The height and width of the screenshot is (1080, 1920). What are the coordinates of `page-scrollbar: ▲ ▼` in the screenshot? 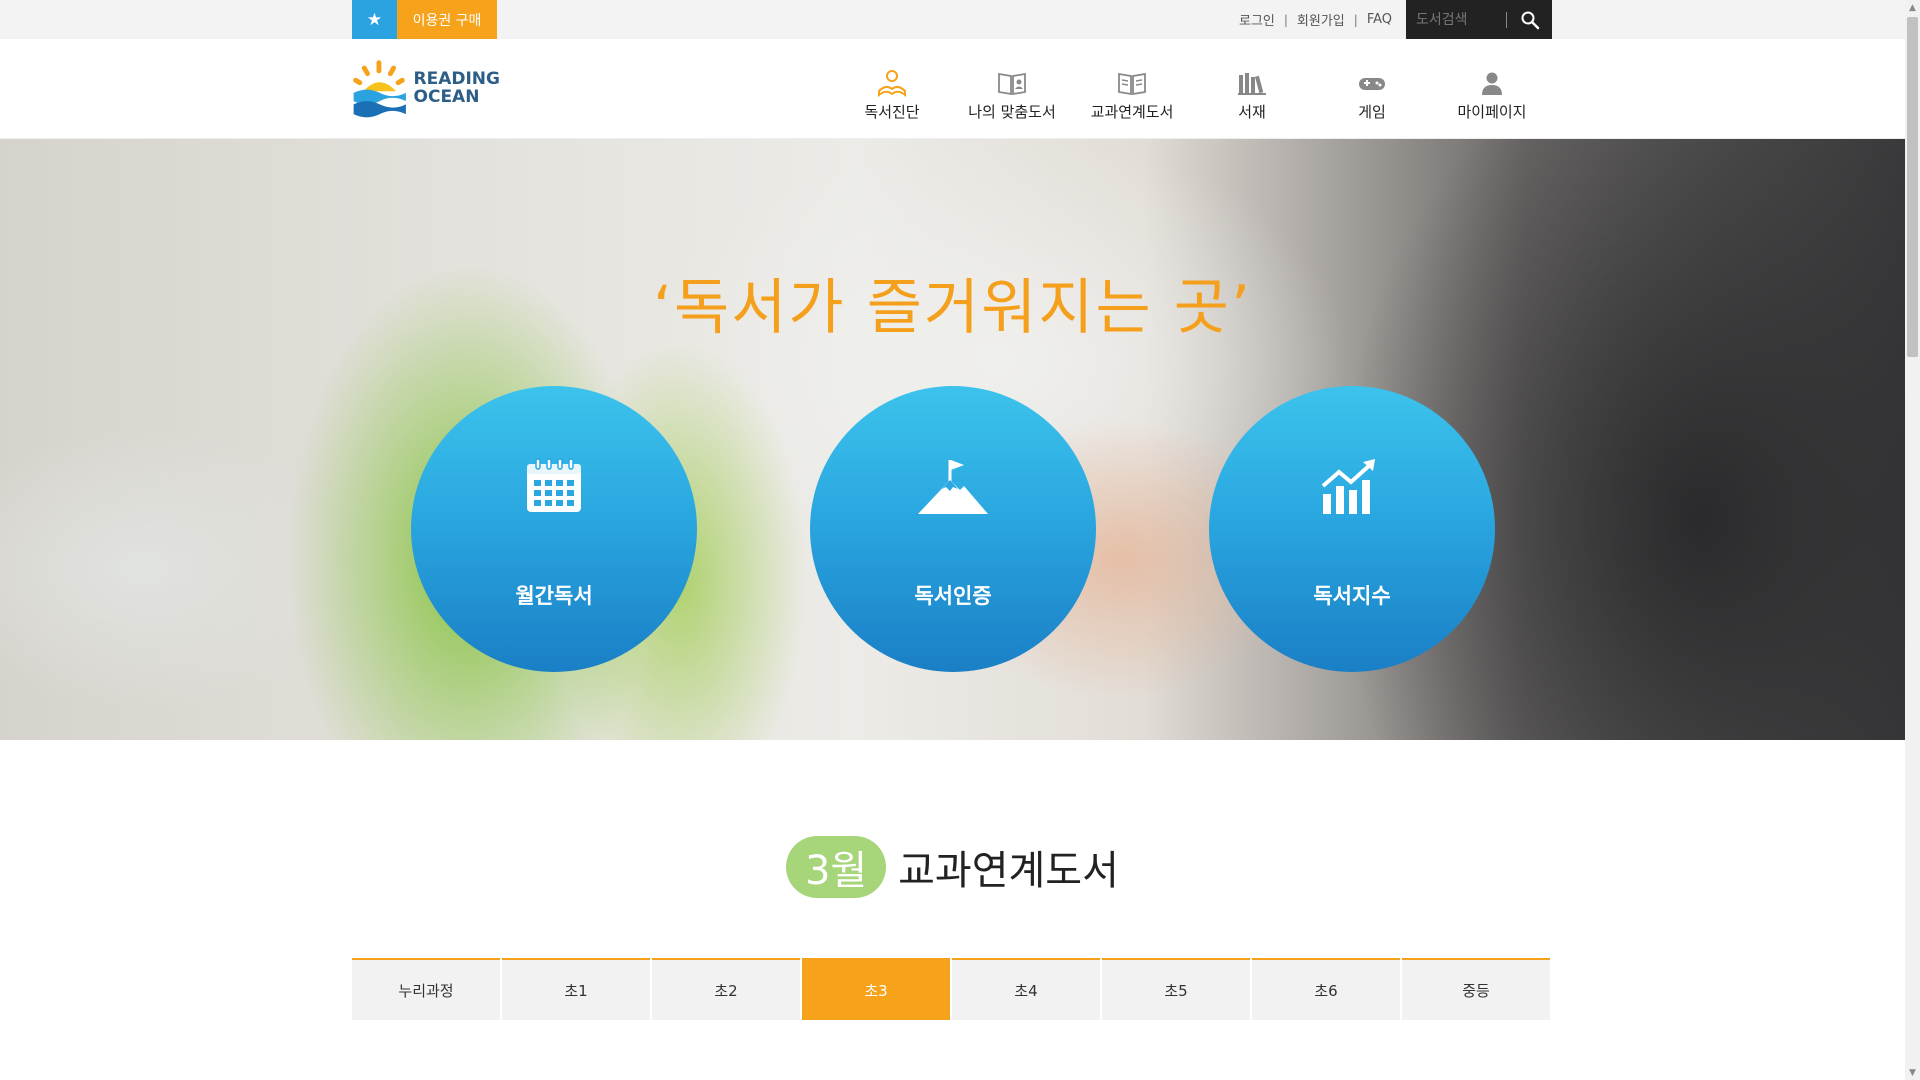 It's located at (1912, 540).